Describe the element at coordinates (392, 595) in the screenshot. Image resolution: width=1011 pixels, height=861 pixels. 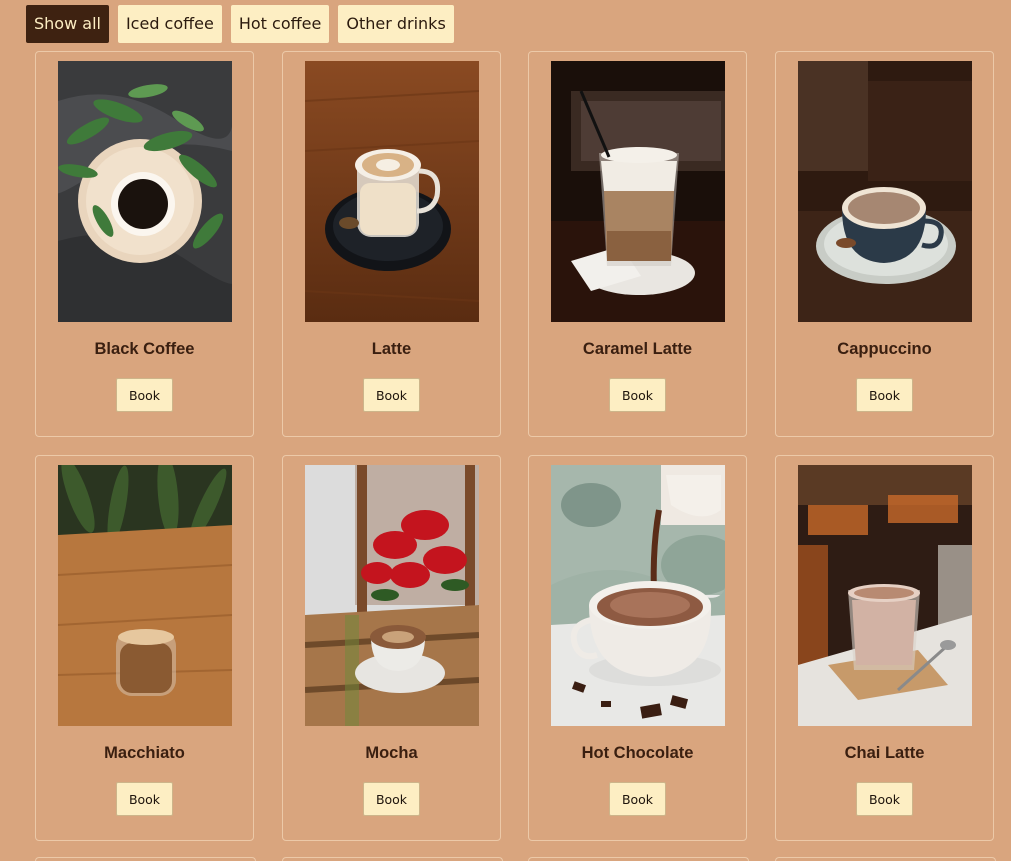
I see `mocha-photo` at that location.